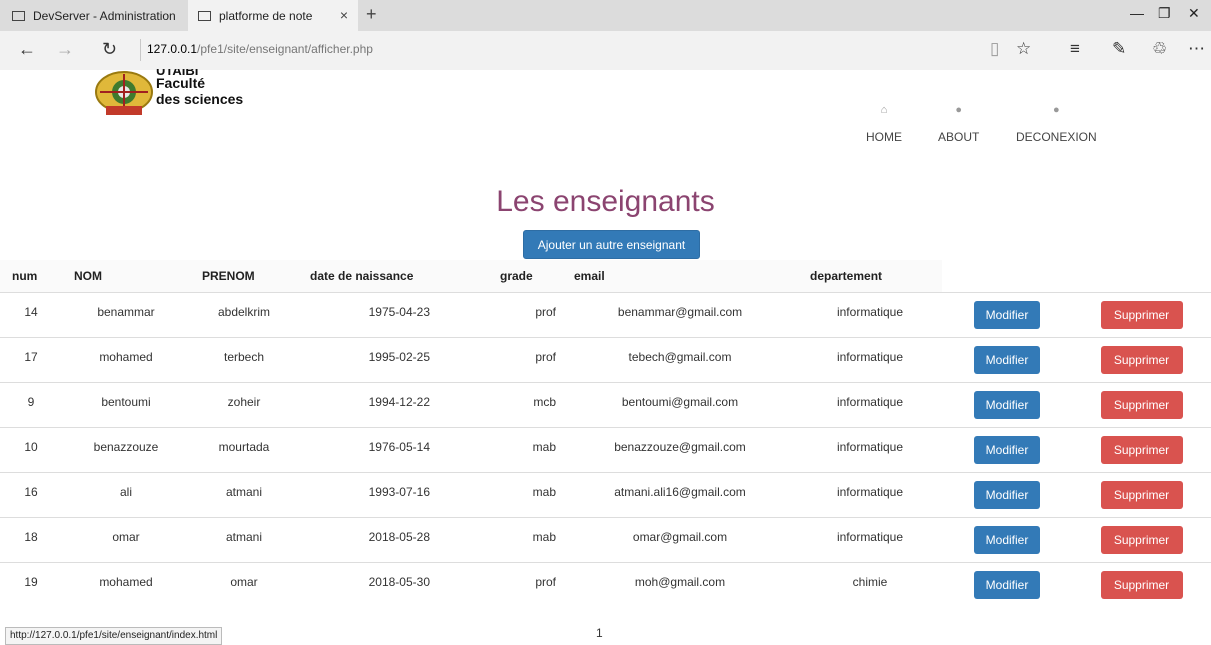 This screenshot has height=645, width=1211. I want to click on cell-nom: mohamed, so click(126, 584).